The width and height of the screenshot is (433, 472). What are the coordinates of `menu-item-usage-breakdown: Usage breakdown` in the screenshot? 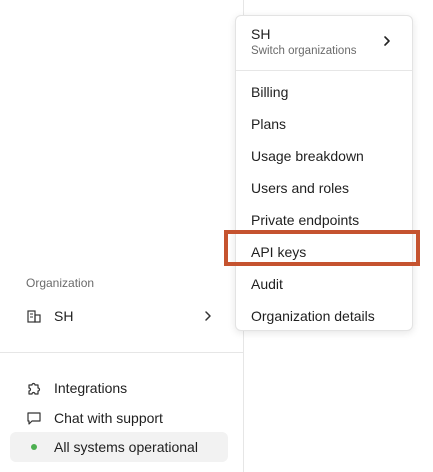 It's located at (307, 156).